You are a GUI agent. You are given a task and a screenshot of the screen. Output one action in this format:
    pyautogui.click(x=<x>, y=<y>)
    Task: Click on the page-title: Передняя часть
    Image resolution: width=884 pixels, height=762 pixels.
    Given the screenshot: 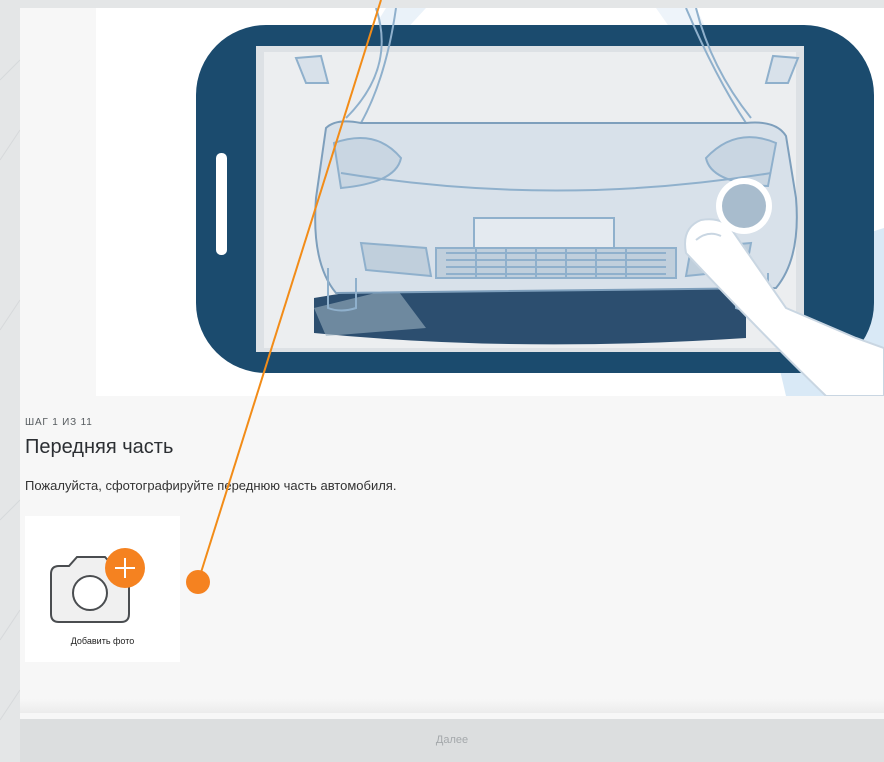 What is the action you would take?
    pyautogui.click(x=99, y=447)
    